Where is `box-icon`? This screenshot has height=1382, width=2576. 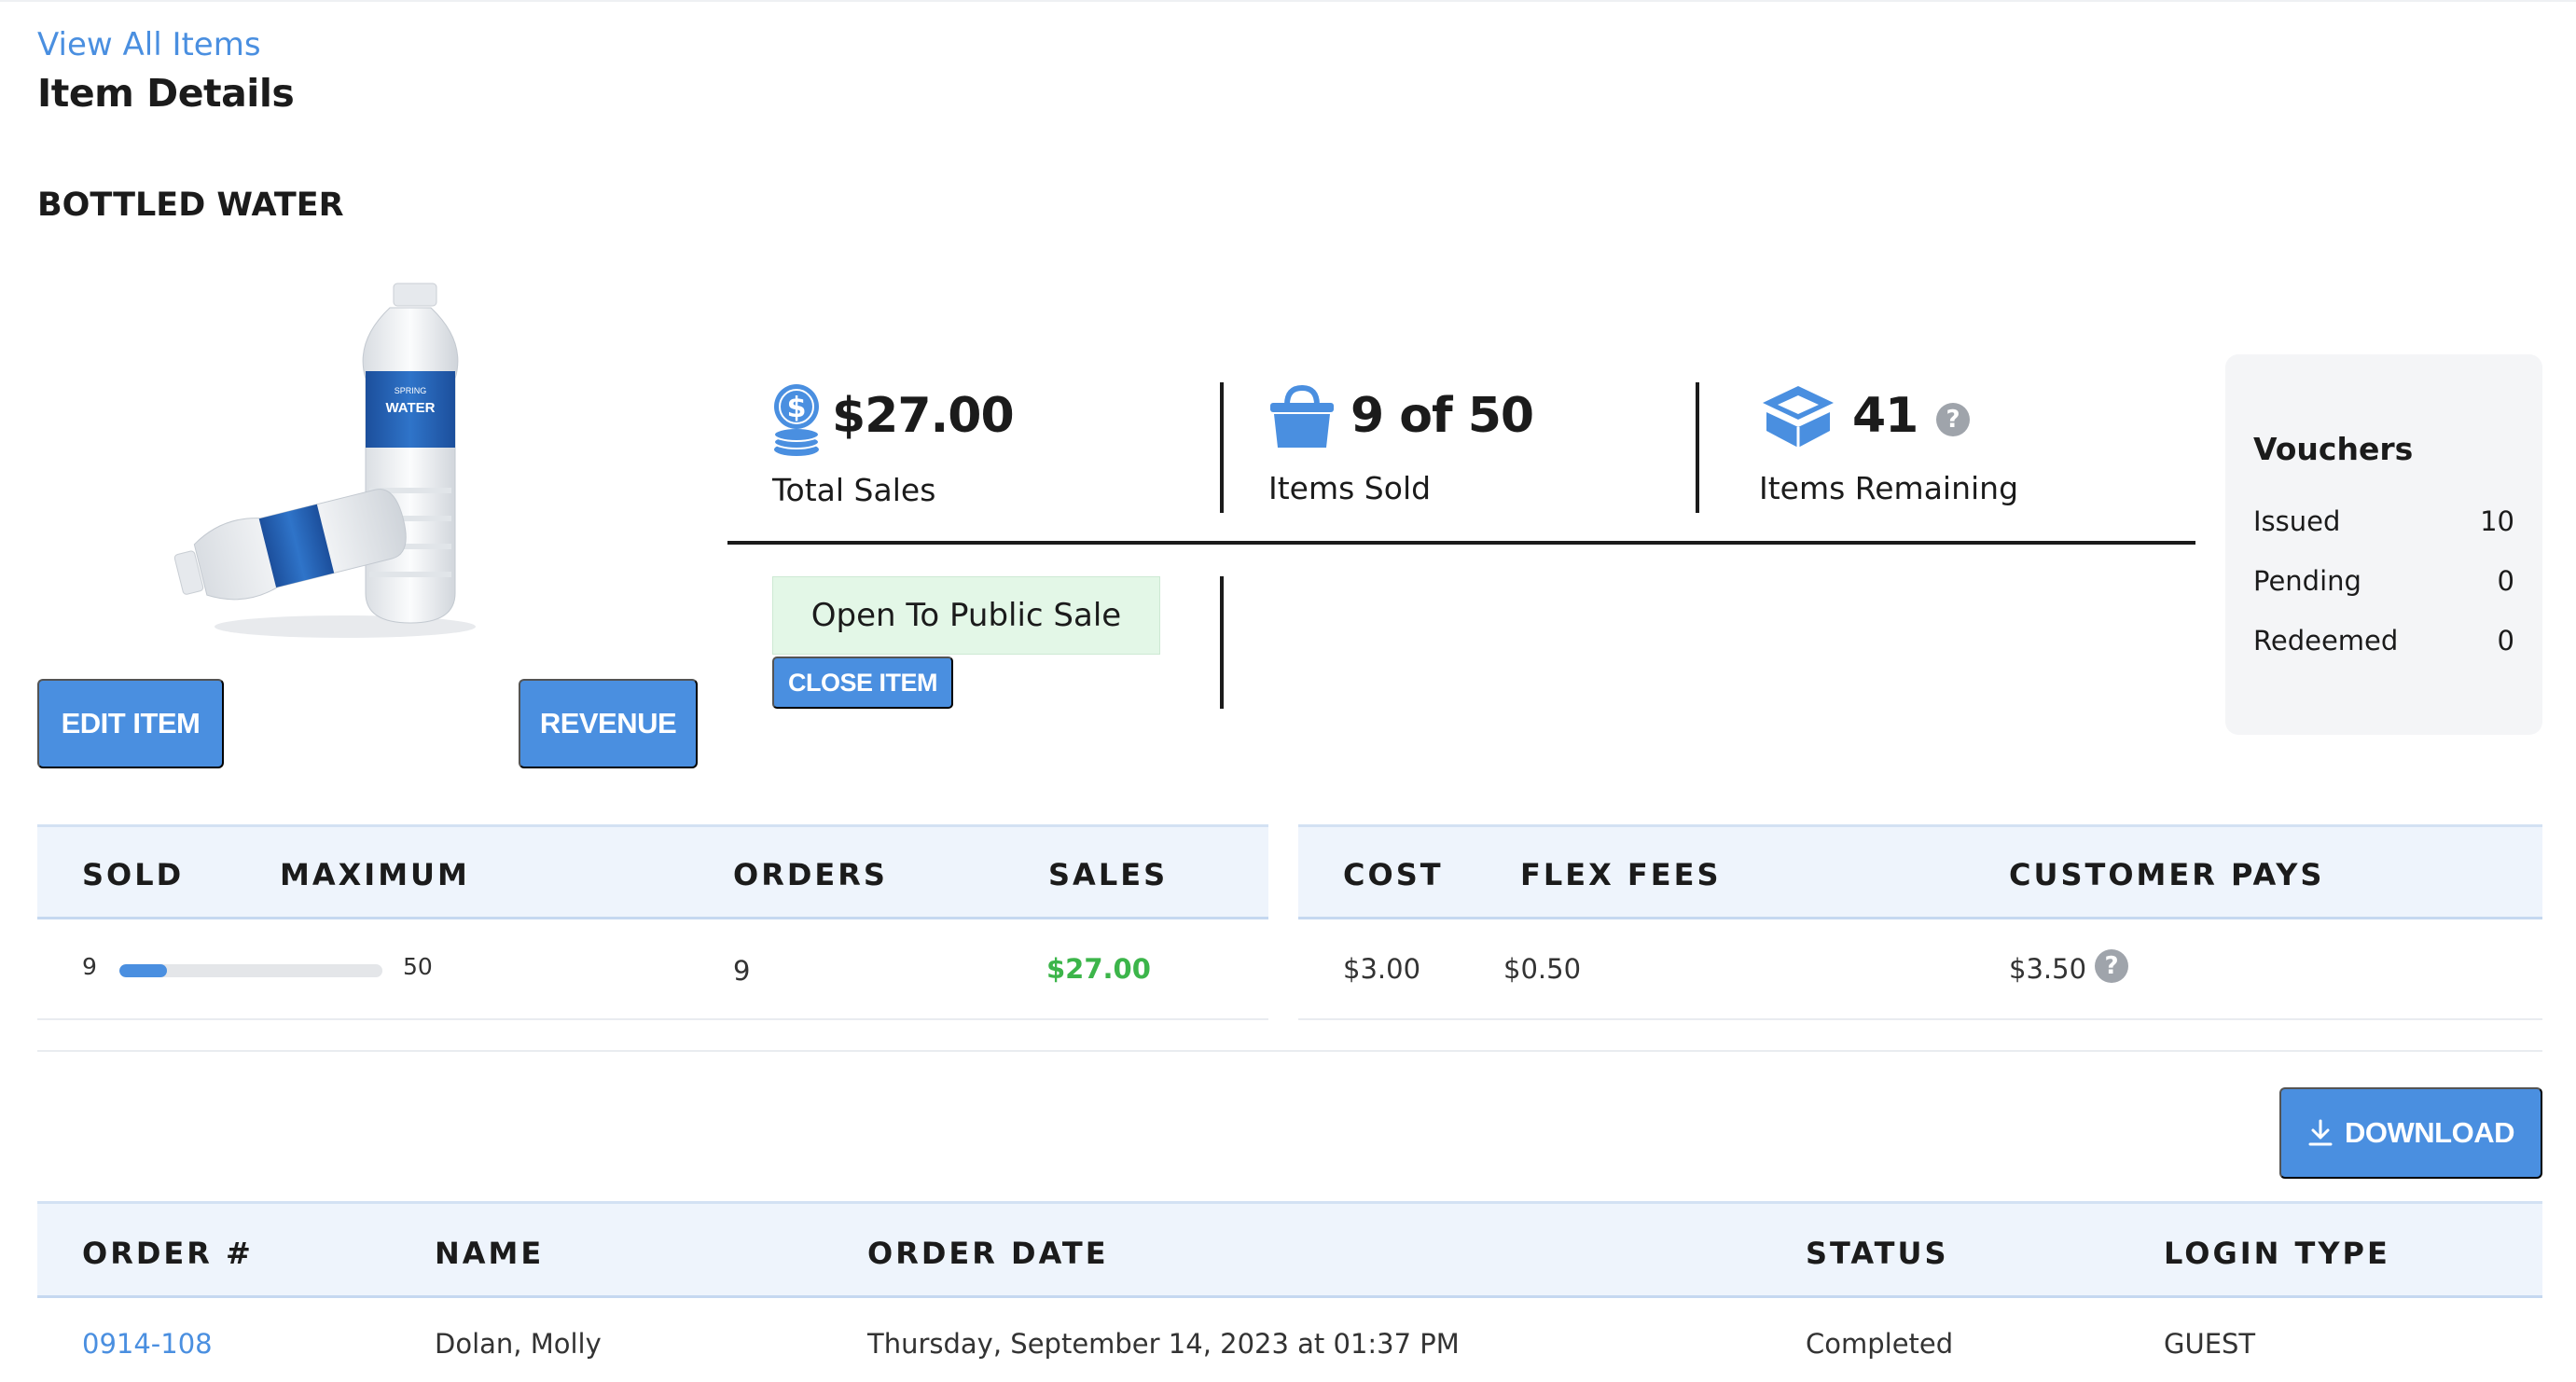 box-icon is located at coordinates (1798, 417).